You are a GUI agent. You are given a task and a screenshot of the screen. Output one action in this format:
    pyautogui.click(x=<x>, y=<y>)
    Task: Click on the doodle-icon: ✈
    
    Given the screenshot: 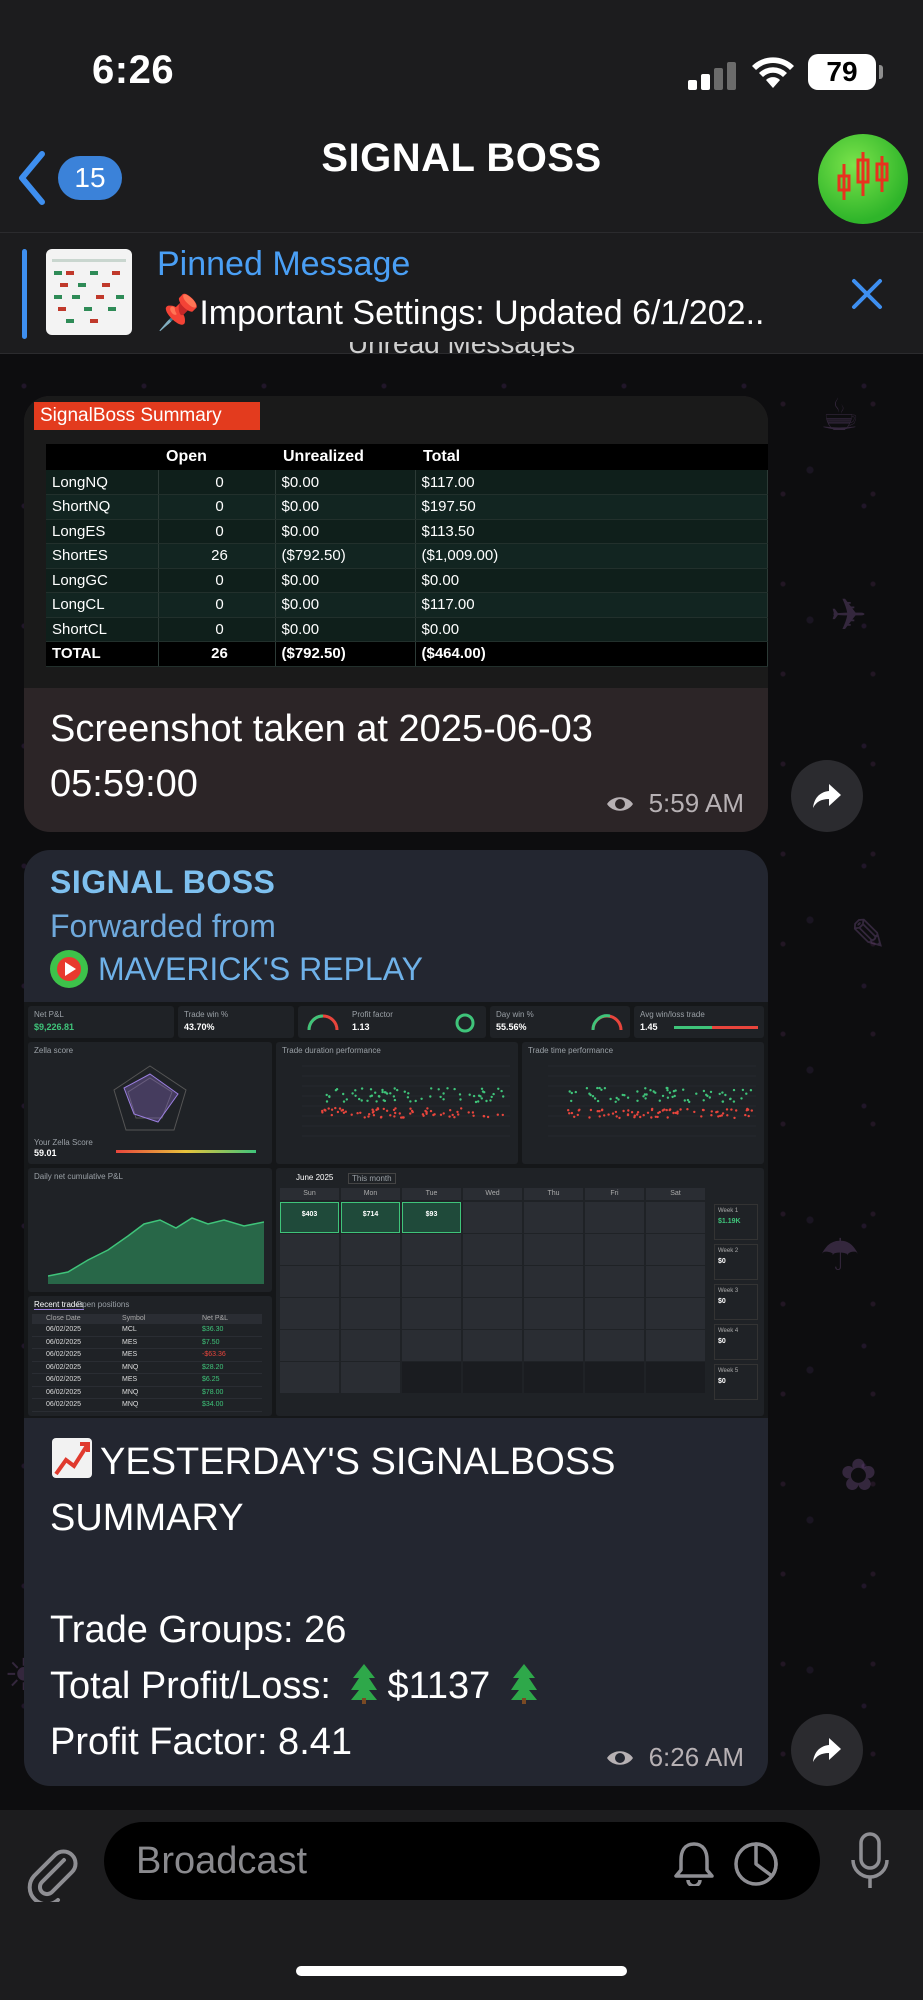 What is the action you would take?
    pyautogui.click(x=848, y=615)
    